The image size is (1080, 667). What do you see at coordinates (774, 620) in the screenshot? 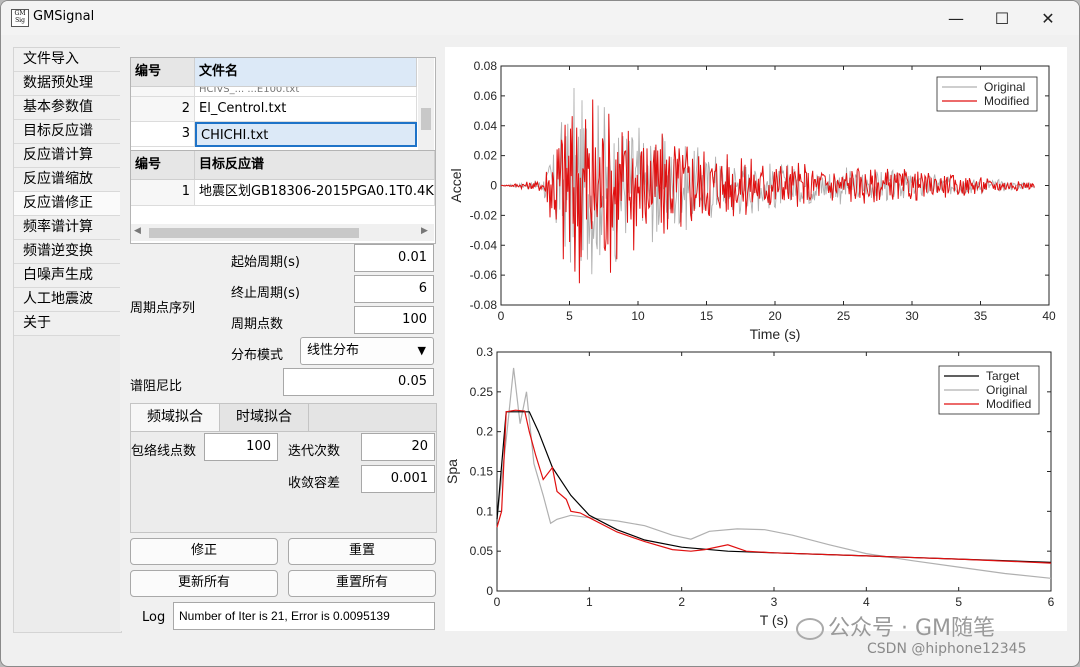
I see `spectrum-x-axis-label: T (s)` at bounding box center [774, 620].